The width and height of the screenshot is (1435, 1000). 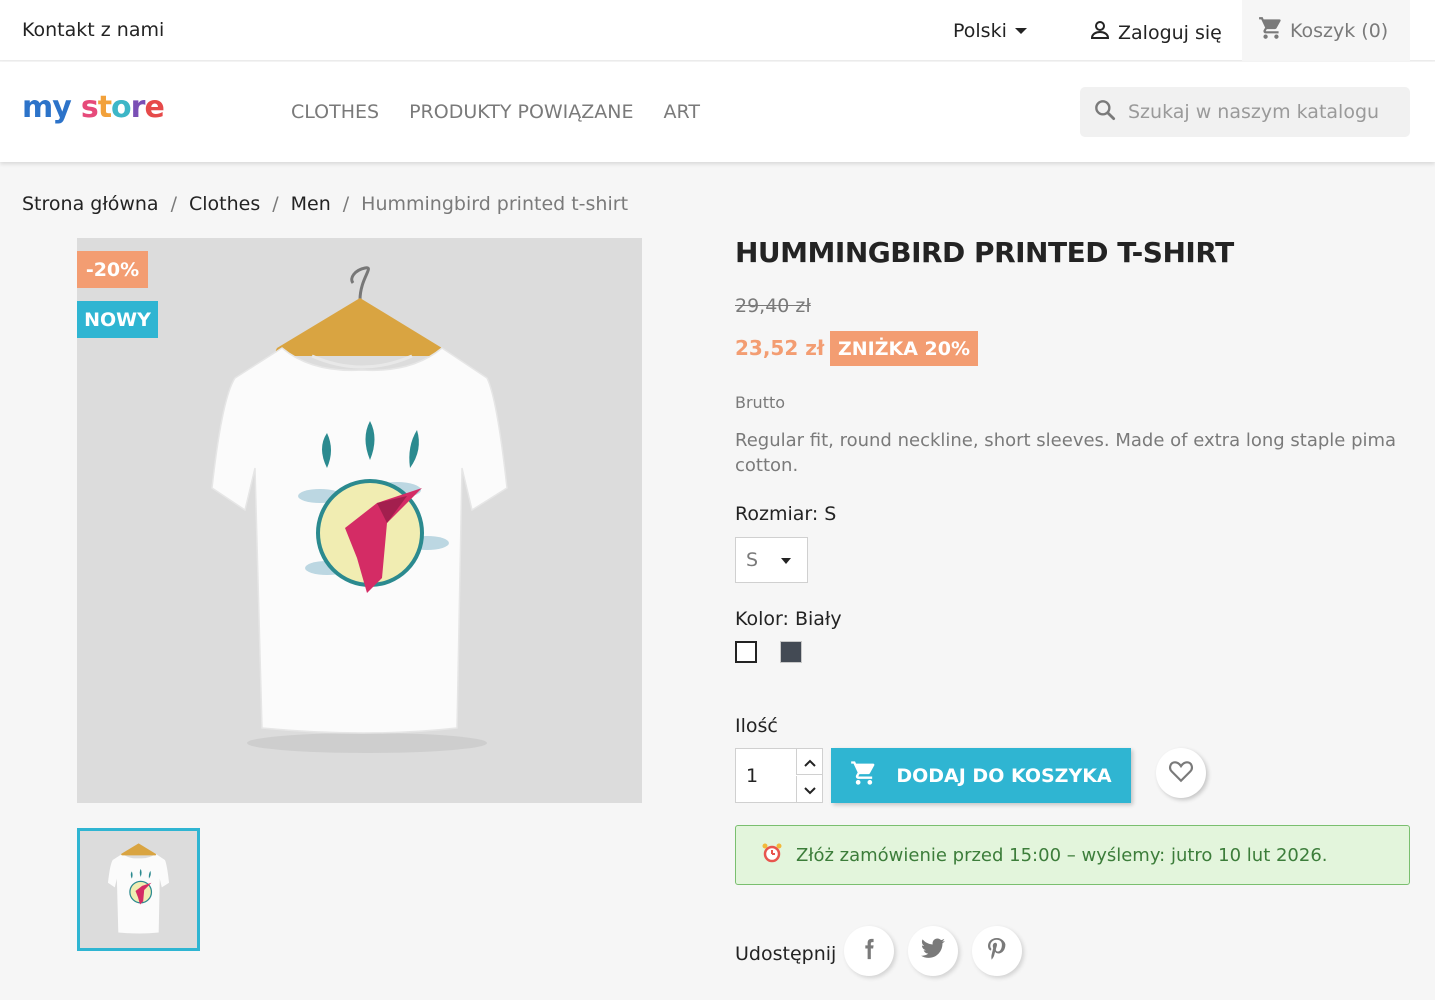 I want to click on twitter-icon, so click(x=933, y=951).